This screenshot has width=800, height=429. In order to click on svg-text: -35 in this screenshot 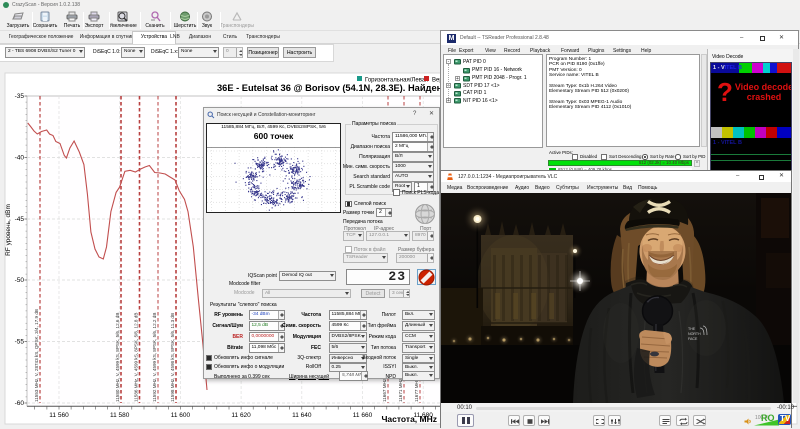, I will do `click(20, 96)`.